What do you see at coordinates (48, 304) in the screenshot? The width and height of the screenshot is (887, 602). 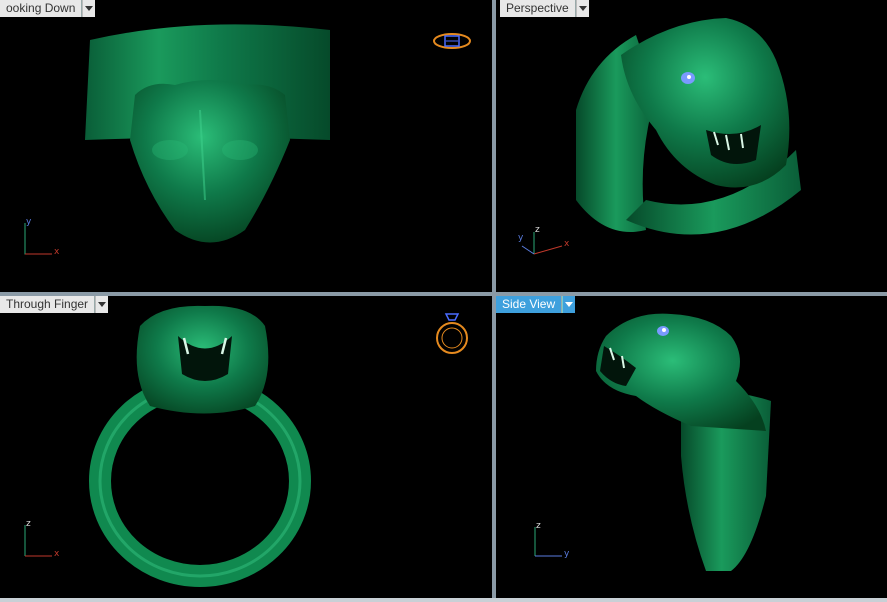 I see `viewport-tab-label: Through Finger` at bounding box center [48, 304].